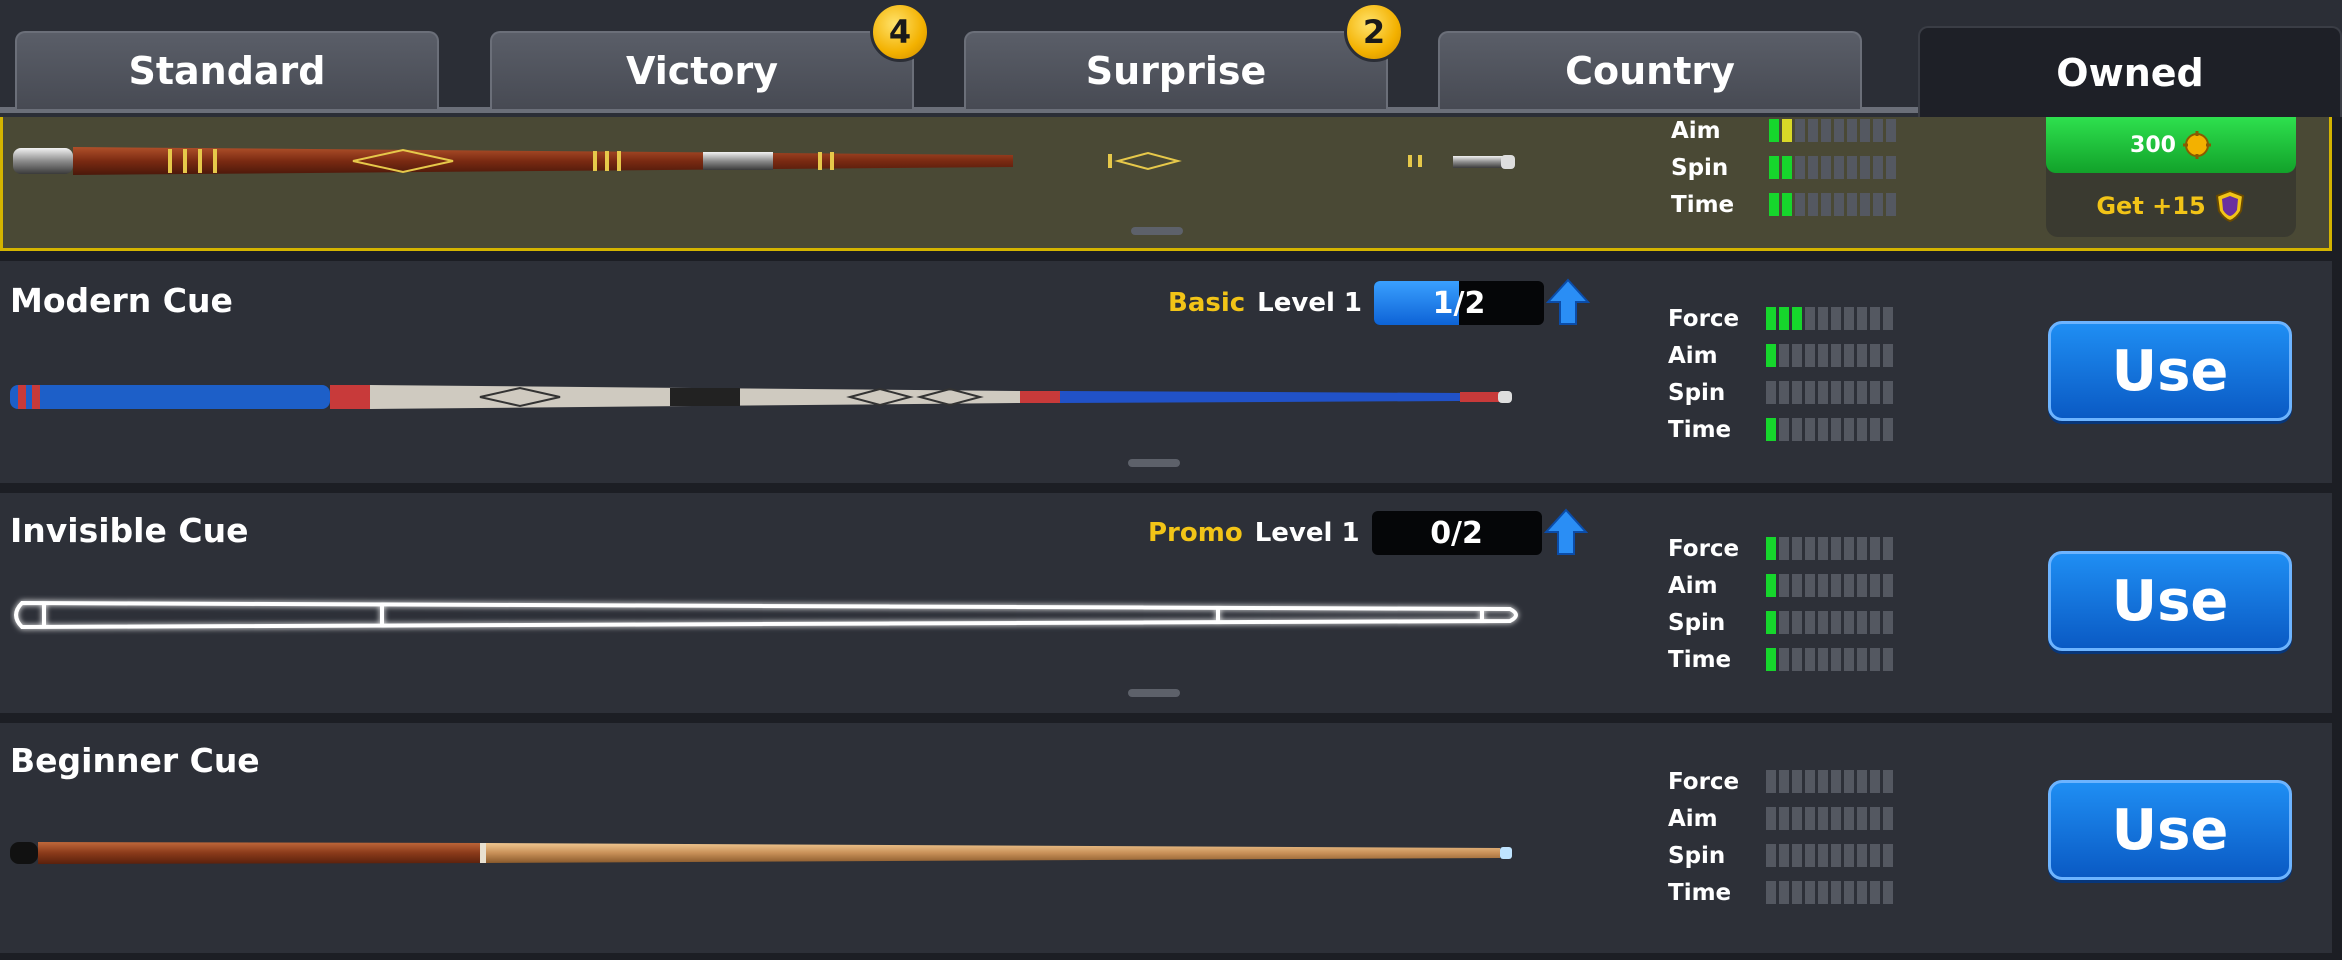 The width and height of the screenshot is (2342, 960). I want to click on buy-panel: 300 Get +15, so click(2171, 177).